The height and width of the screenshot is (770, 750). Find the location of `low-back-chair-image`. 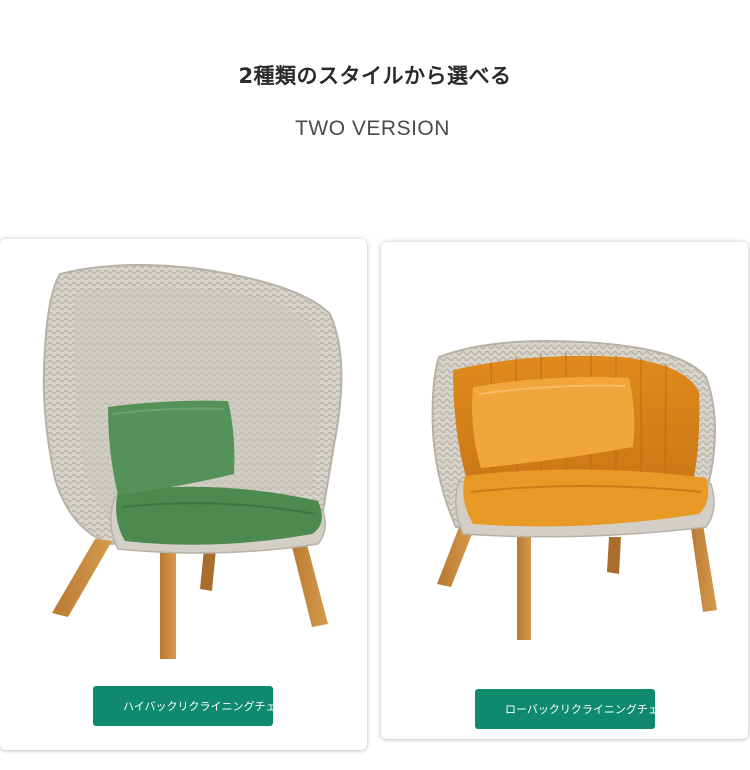

low-back-chair-image is located at coordinates (574, 490).